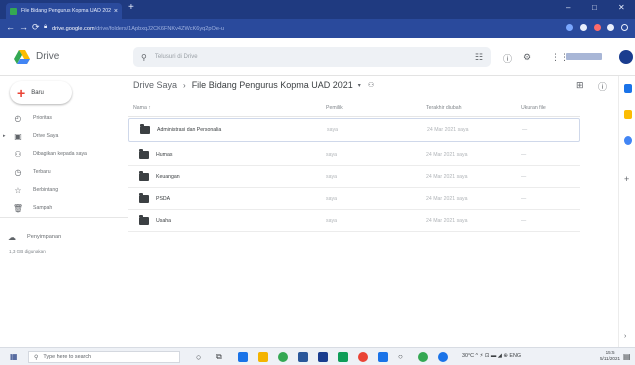  What do you see at coordinates (354, 177) in the screenshot?
I see `table-row: Keuangan saya 24 Mar 2021 saya —` at bounding box center [354, 177].